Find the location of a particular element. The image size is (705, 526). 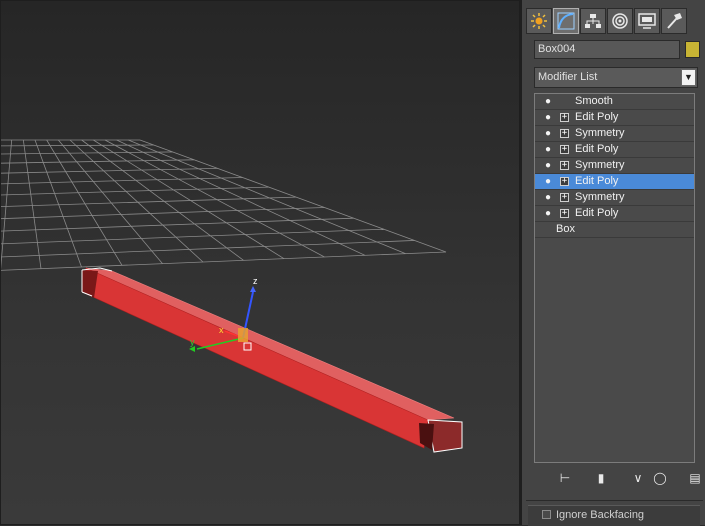

make-unique-icon: ∨ is located at coordinates (638, 478).